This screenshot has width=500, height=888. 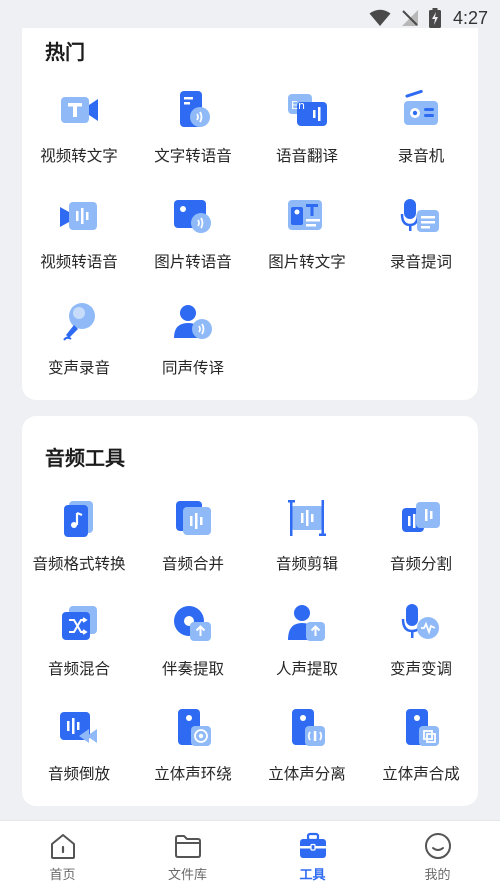 I want to click on tool-recorder: 录音机, so click(x=421, y=133).